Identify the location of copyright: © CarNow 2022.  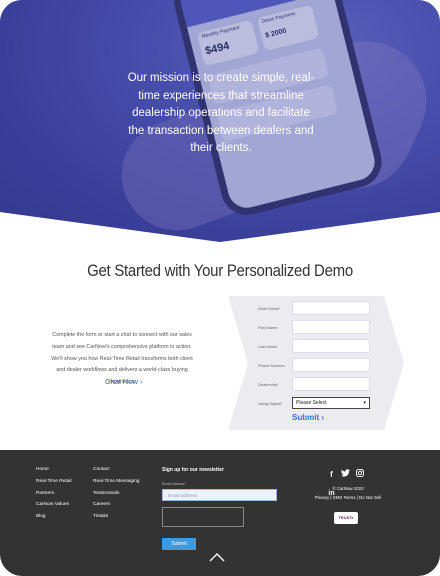
(348, 488).